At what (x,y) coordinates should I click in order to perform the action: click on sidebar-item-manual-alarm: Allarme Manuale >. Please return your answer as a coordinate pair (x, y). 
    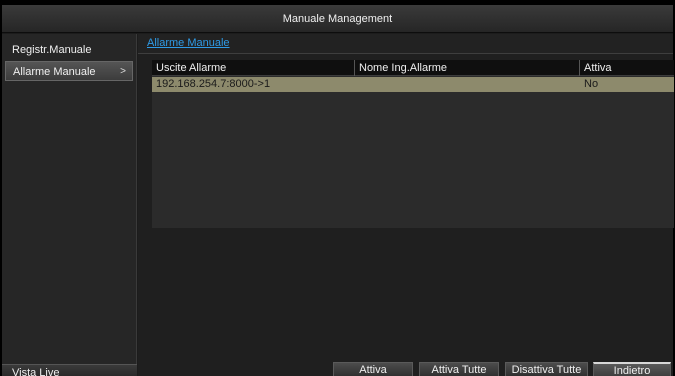
    Looking at the image, I should click on (69, 71).